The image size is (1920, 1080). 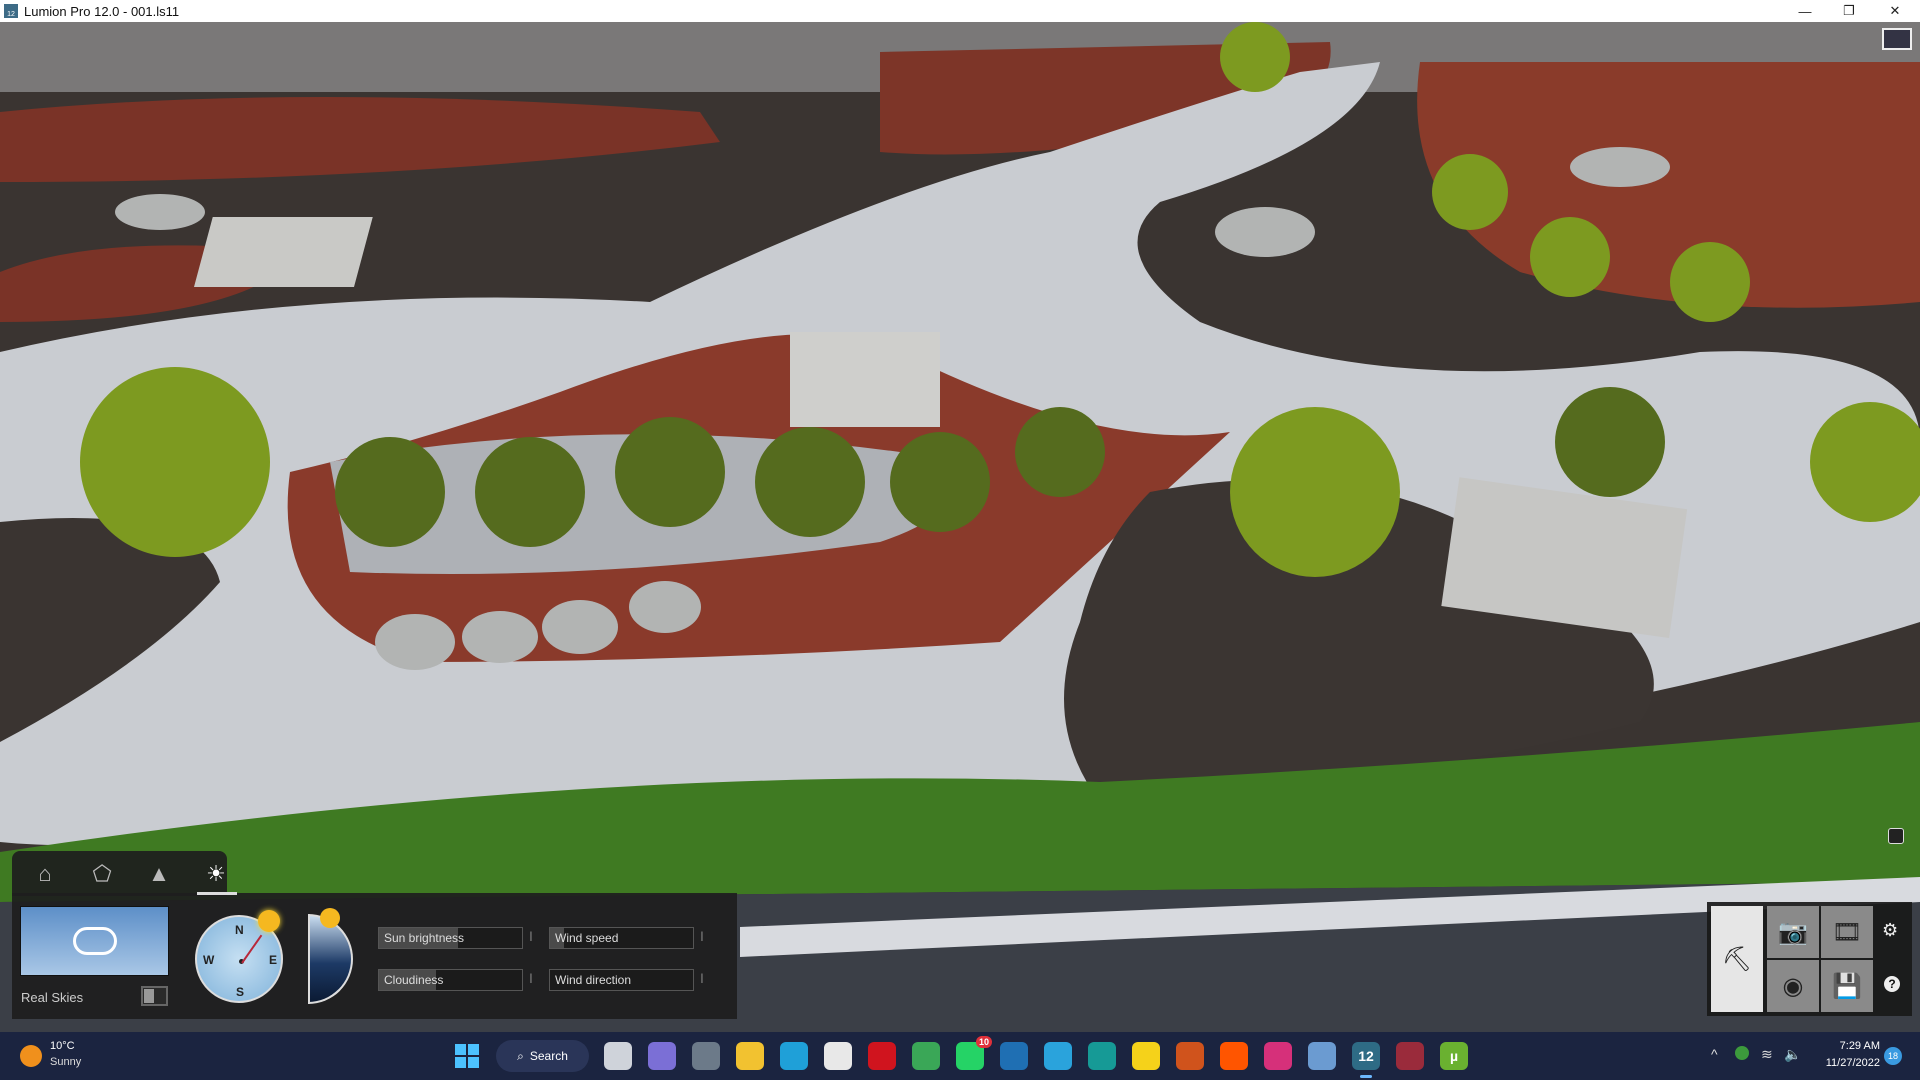 I want to click on taskbar-app-file-explorer-icon, so click(x=750, y=1056).